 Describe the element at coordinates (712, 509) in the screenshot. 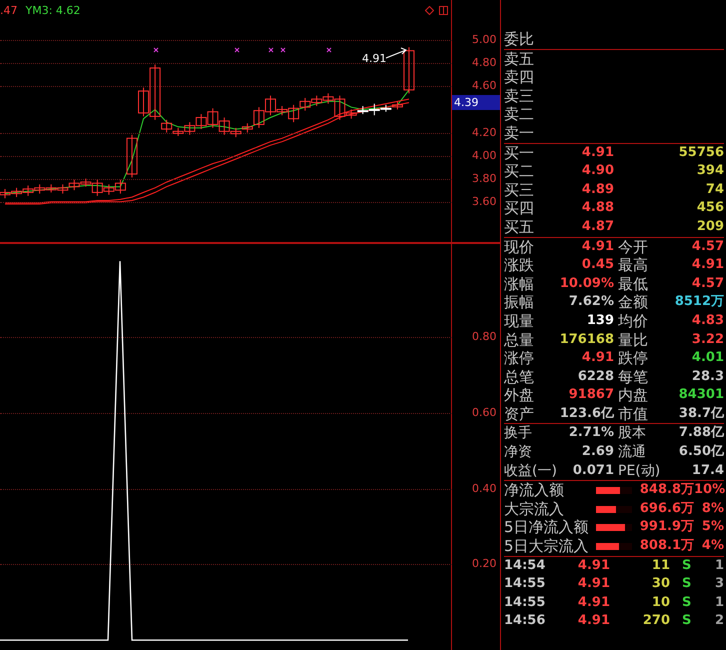

I see `fund-flow-percent: 8%` at that location.